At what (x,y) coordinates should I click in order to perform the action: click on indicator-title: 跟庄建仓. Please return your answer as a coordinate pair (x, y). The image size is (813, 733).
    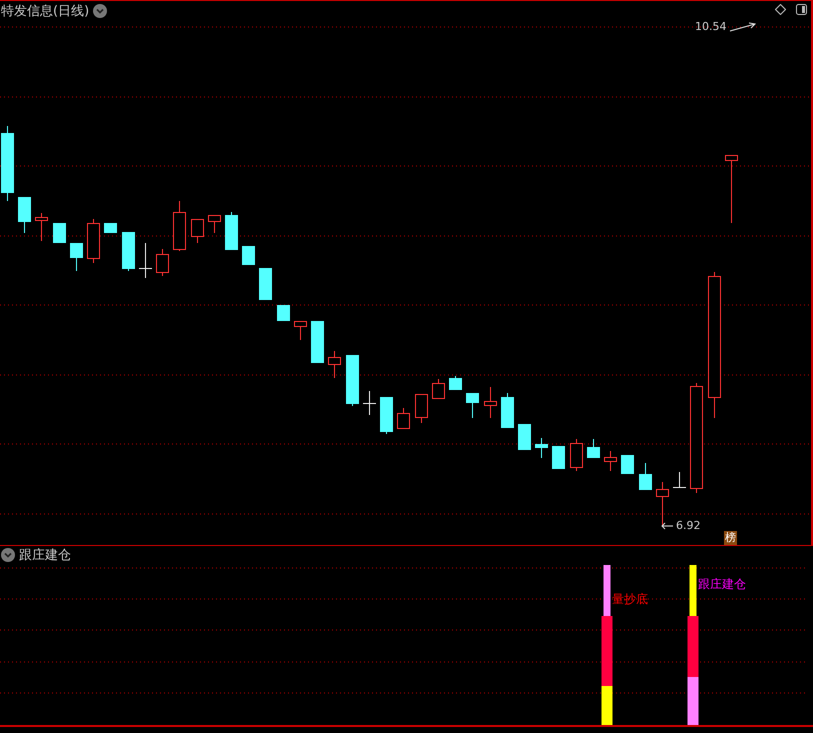
    Looking at the image, I should click on (45, 555).